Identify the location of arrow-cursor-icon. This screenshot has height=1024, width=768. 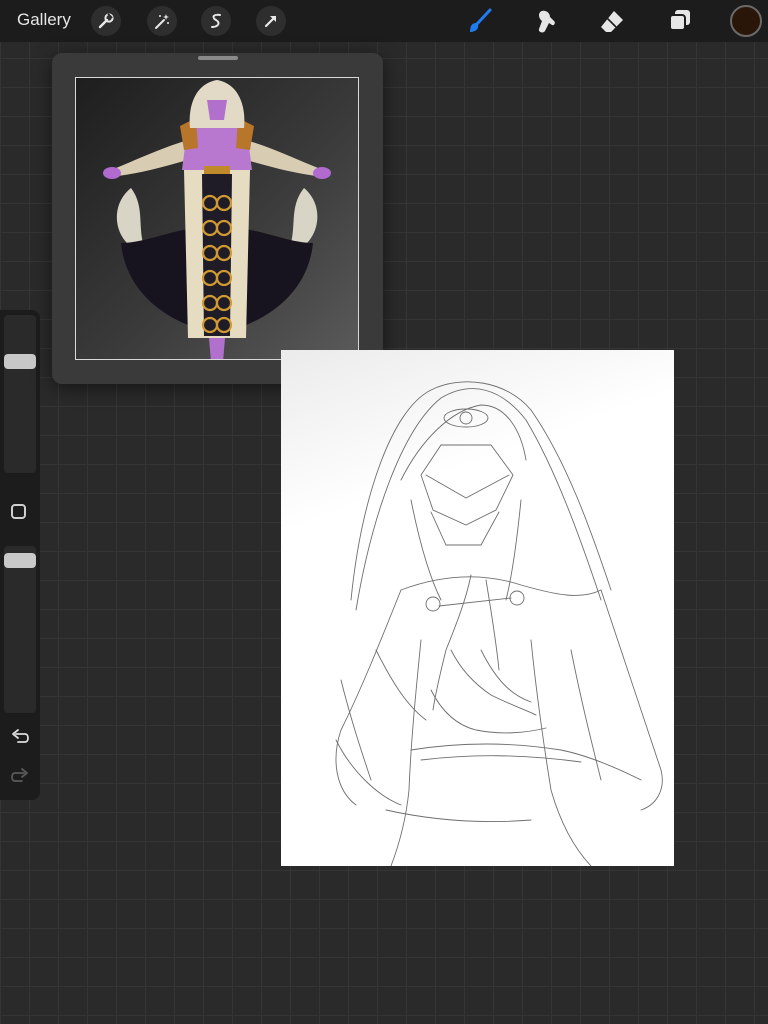
(271, 21).